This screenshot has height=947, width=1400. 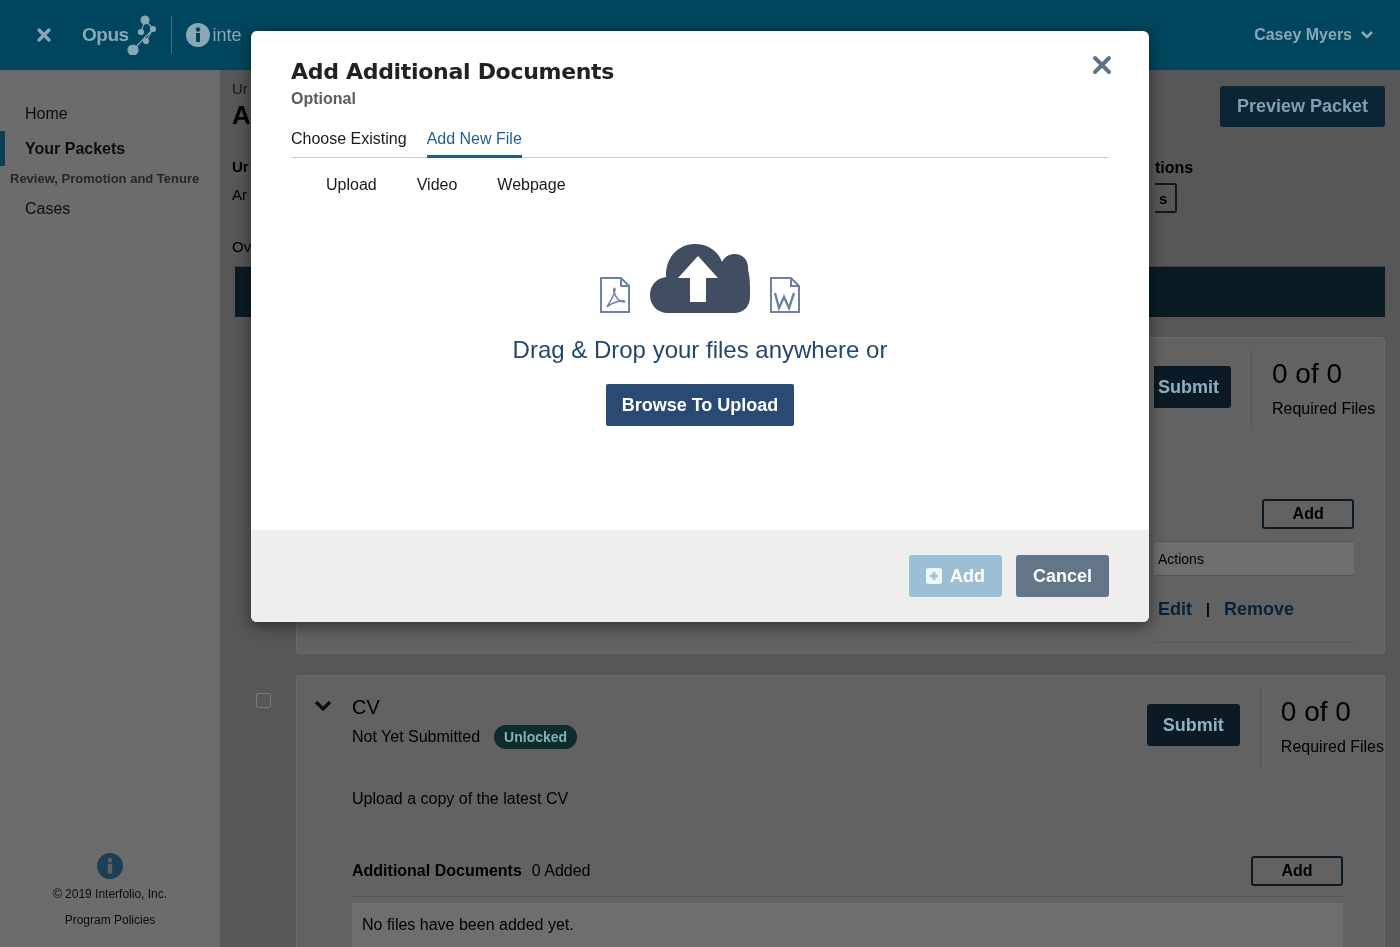 What do you see at coordinates (700, 350) in the screenshot?
I see `drop-instructions: Drag & Drop your files anywhere or` at bounding box center [700, 350].